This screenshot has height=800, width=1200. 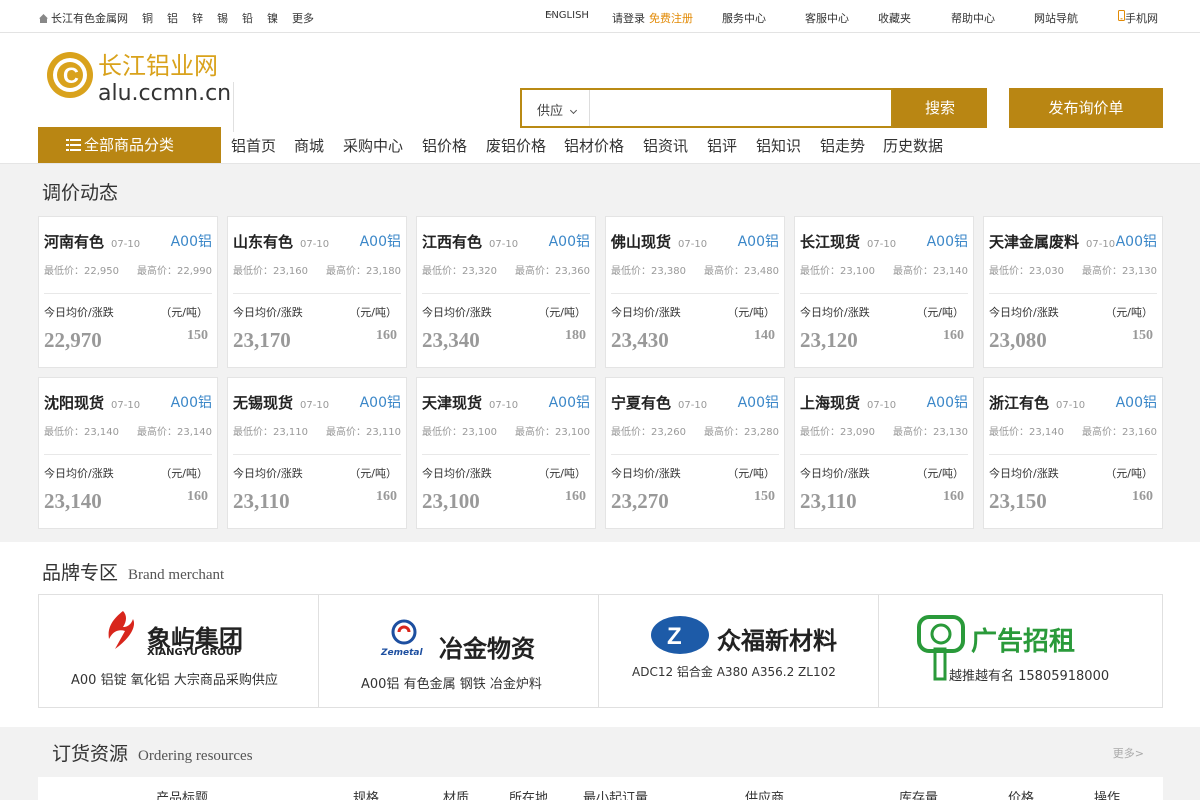 I want to click on customer-service-link: 客服中心, so click(x=827, y=18).